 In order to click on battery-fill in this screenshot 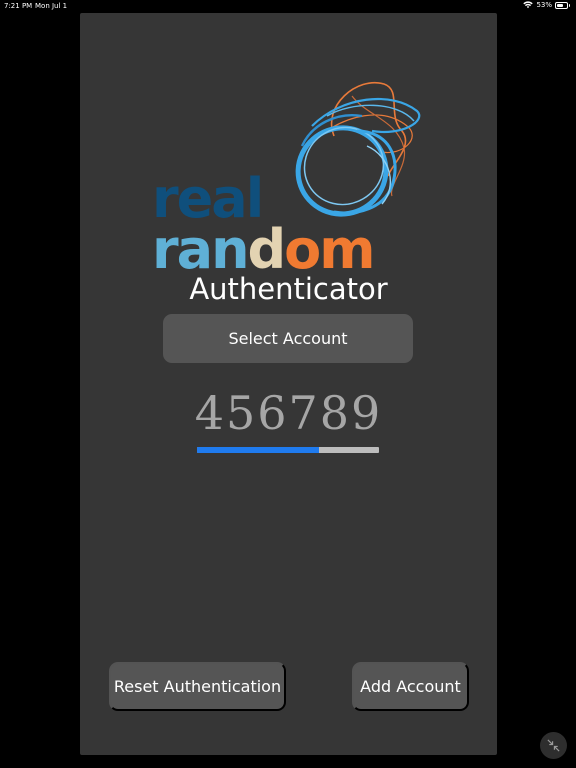, I will do `click(560, 5)`.